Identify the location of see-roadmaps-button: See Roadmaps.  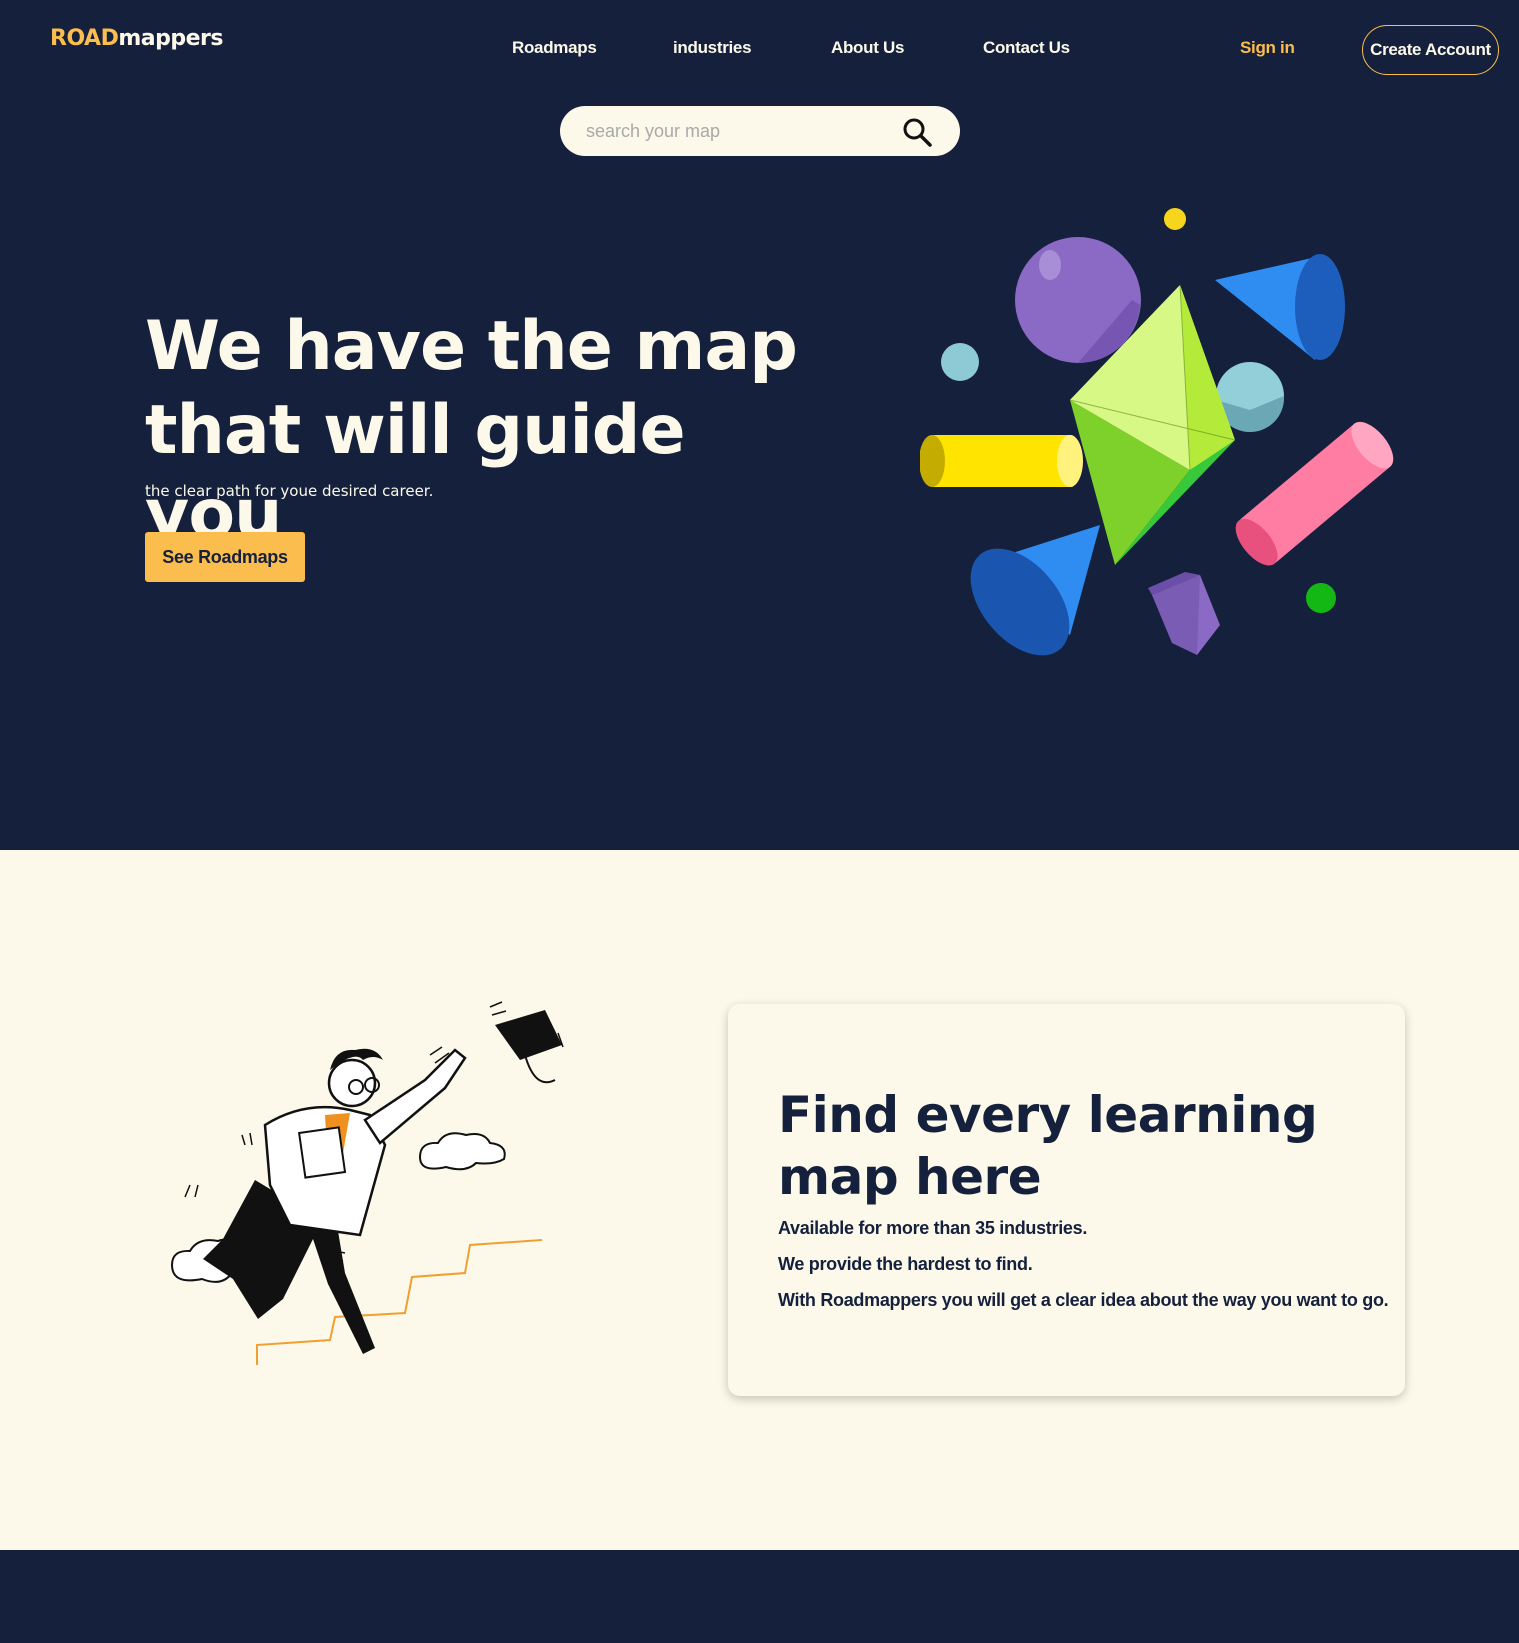
(225, 557).